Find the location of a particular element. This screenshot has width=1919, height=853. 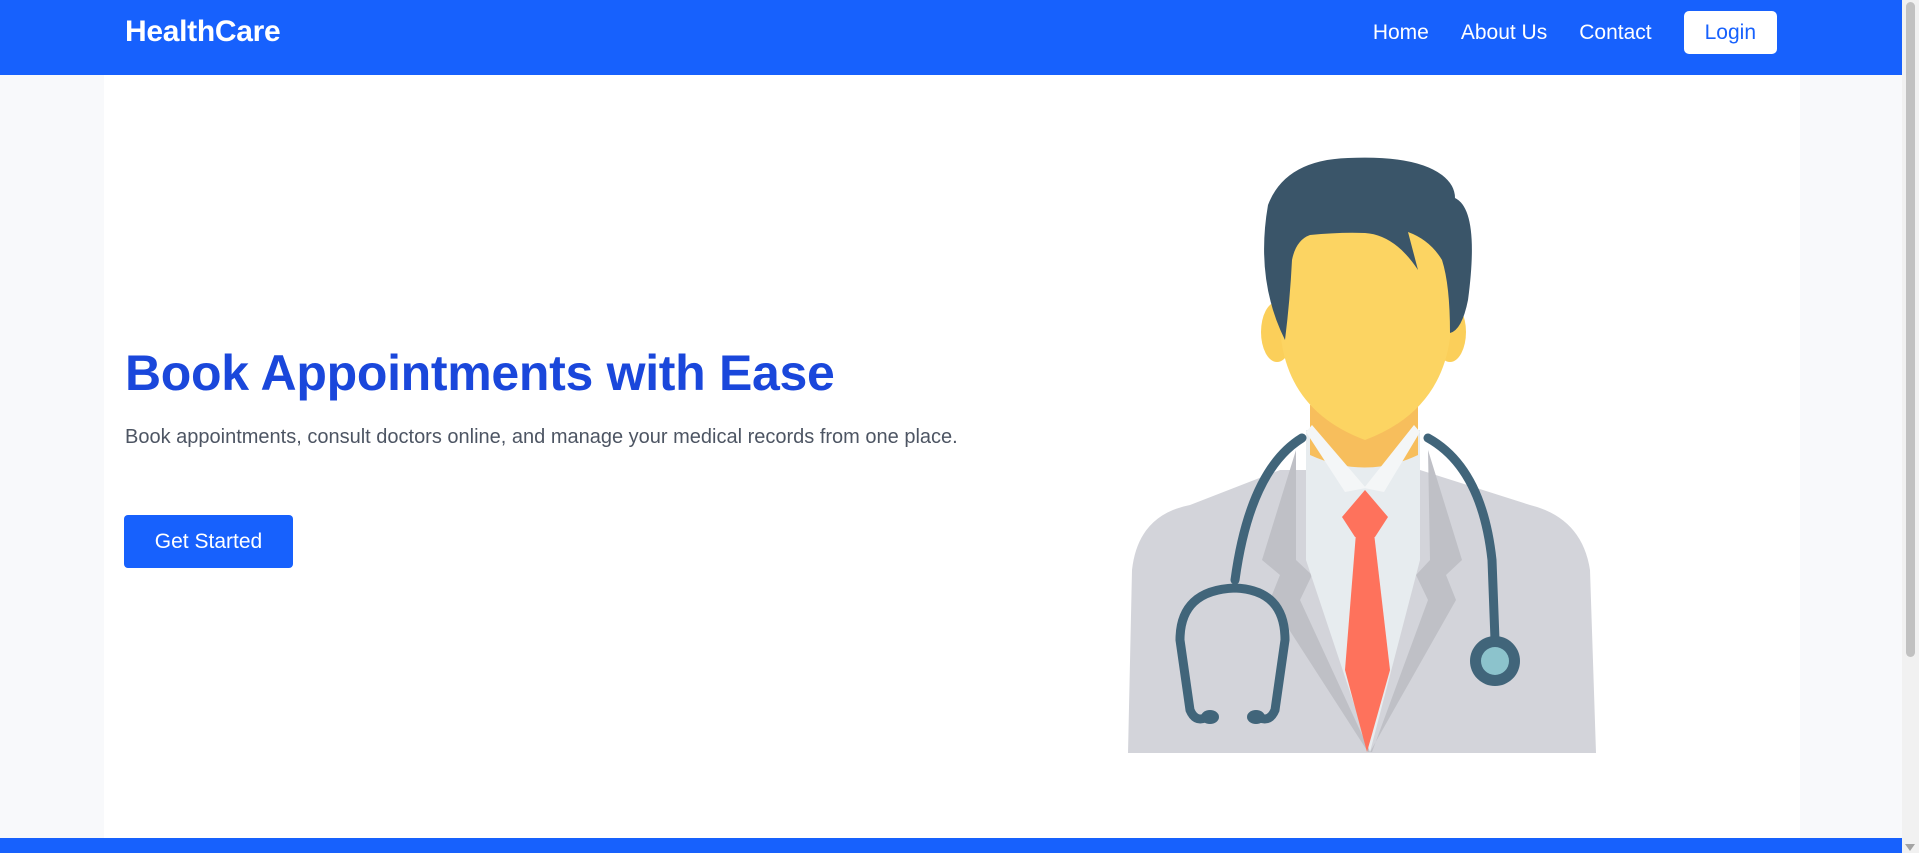

hero-title: Book Appointments with Ease is located at coordinates (480, 373).